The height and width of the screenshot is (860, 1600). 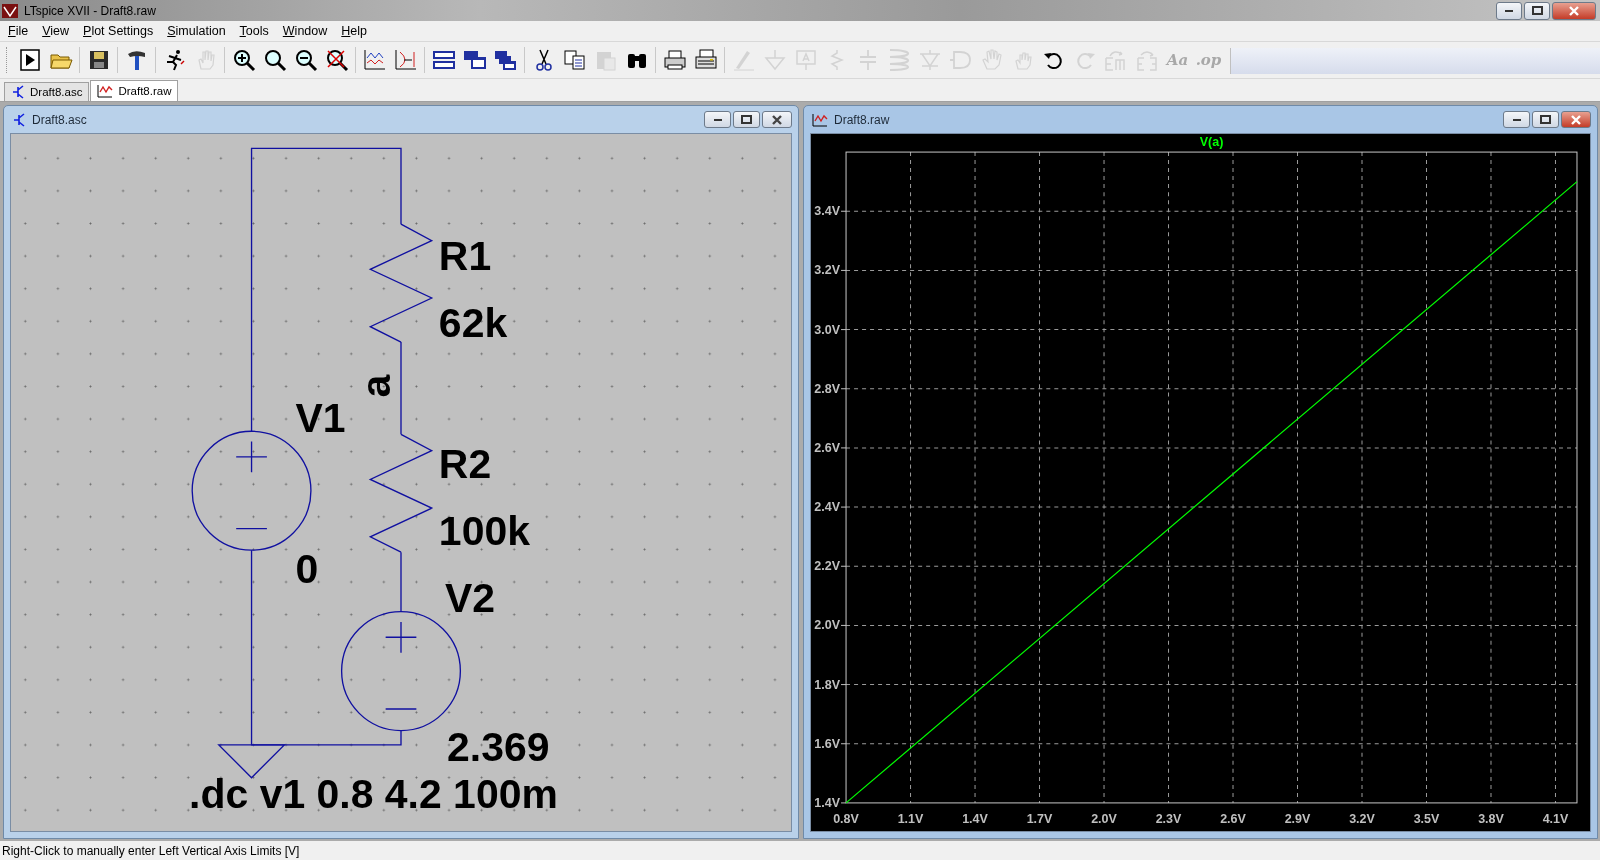 What do you see at coordinates (354, 31) in the screenshot?
I see `menu-item: Help` at bounding box center [354, 31].